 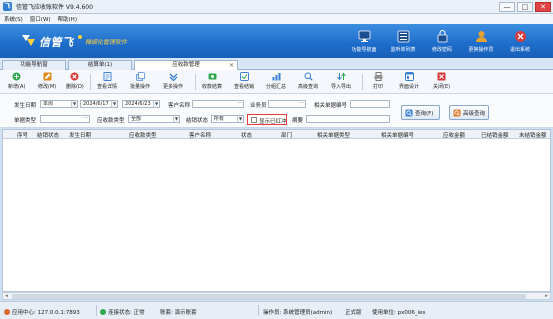 What do you see at coordinates (308, 82) in the screenshot?
I see `advanced-search-toolbar-button: 高级查询` at bounding box center [308, 82].